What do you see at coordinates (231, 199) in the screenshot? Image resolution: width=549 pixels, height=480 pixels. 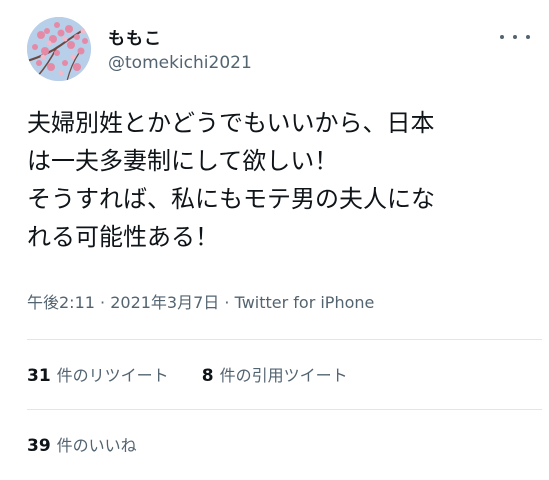 I see `tweet-text-line: そうすれば、私にもモテ男の夫人にな` at bounding box center [231, 199].